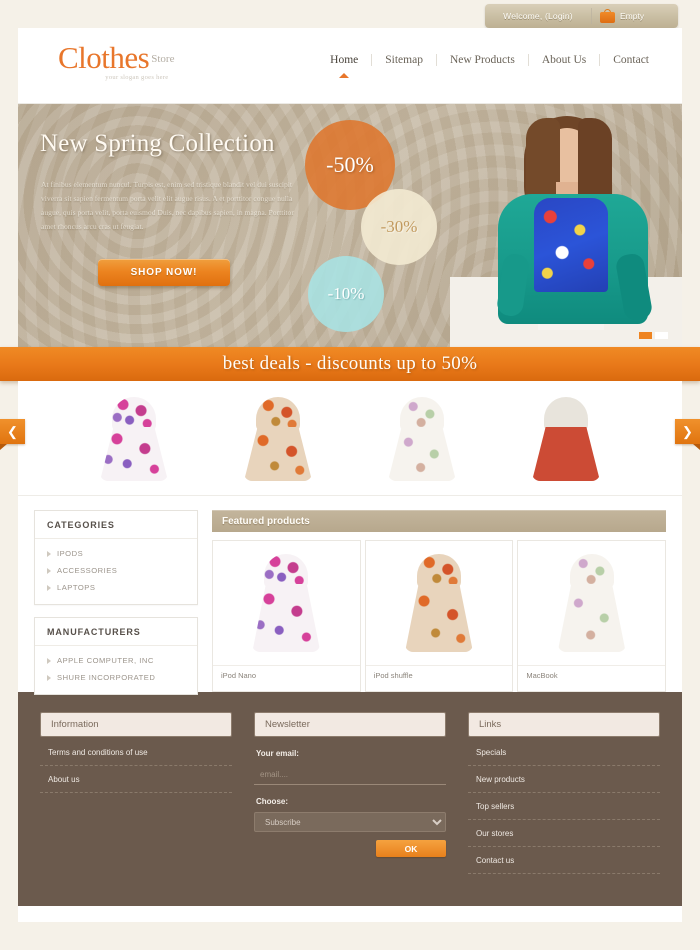  What do you see at coordinates (346, 294) in the screenshot?
I see `discount-badge-10: -10%` at bounding box center [346, 294].